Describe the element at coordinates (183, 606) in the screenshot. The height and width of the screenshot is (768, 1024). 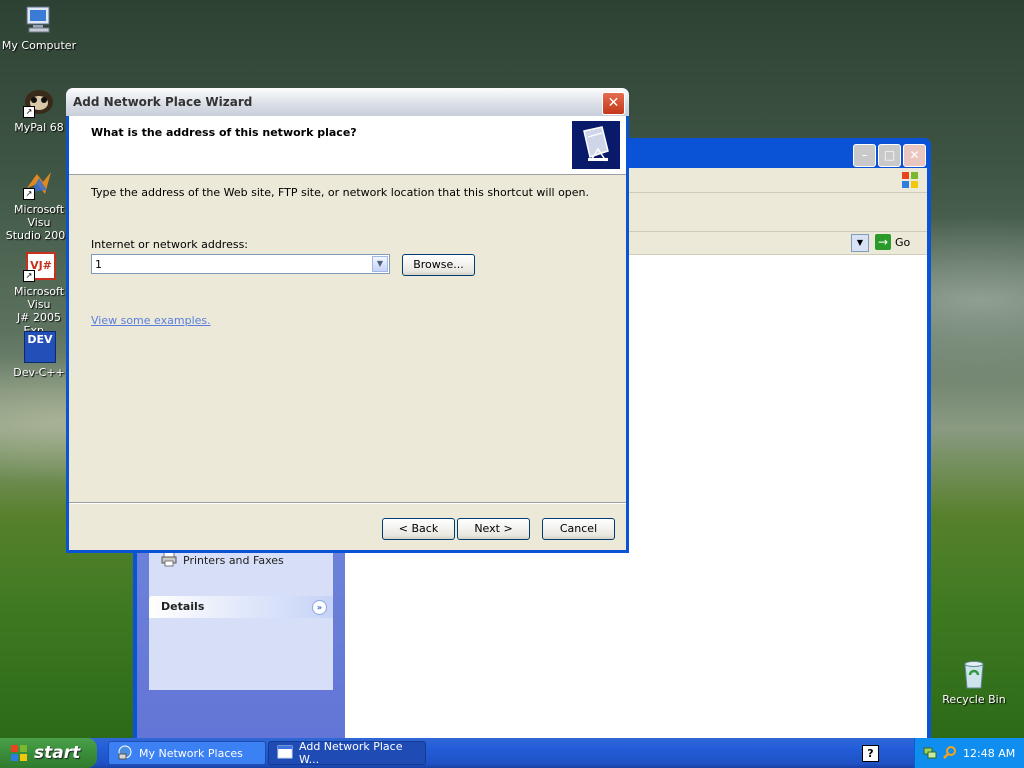
I see `details-label: Details` at that location.